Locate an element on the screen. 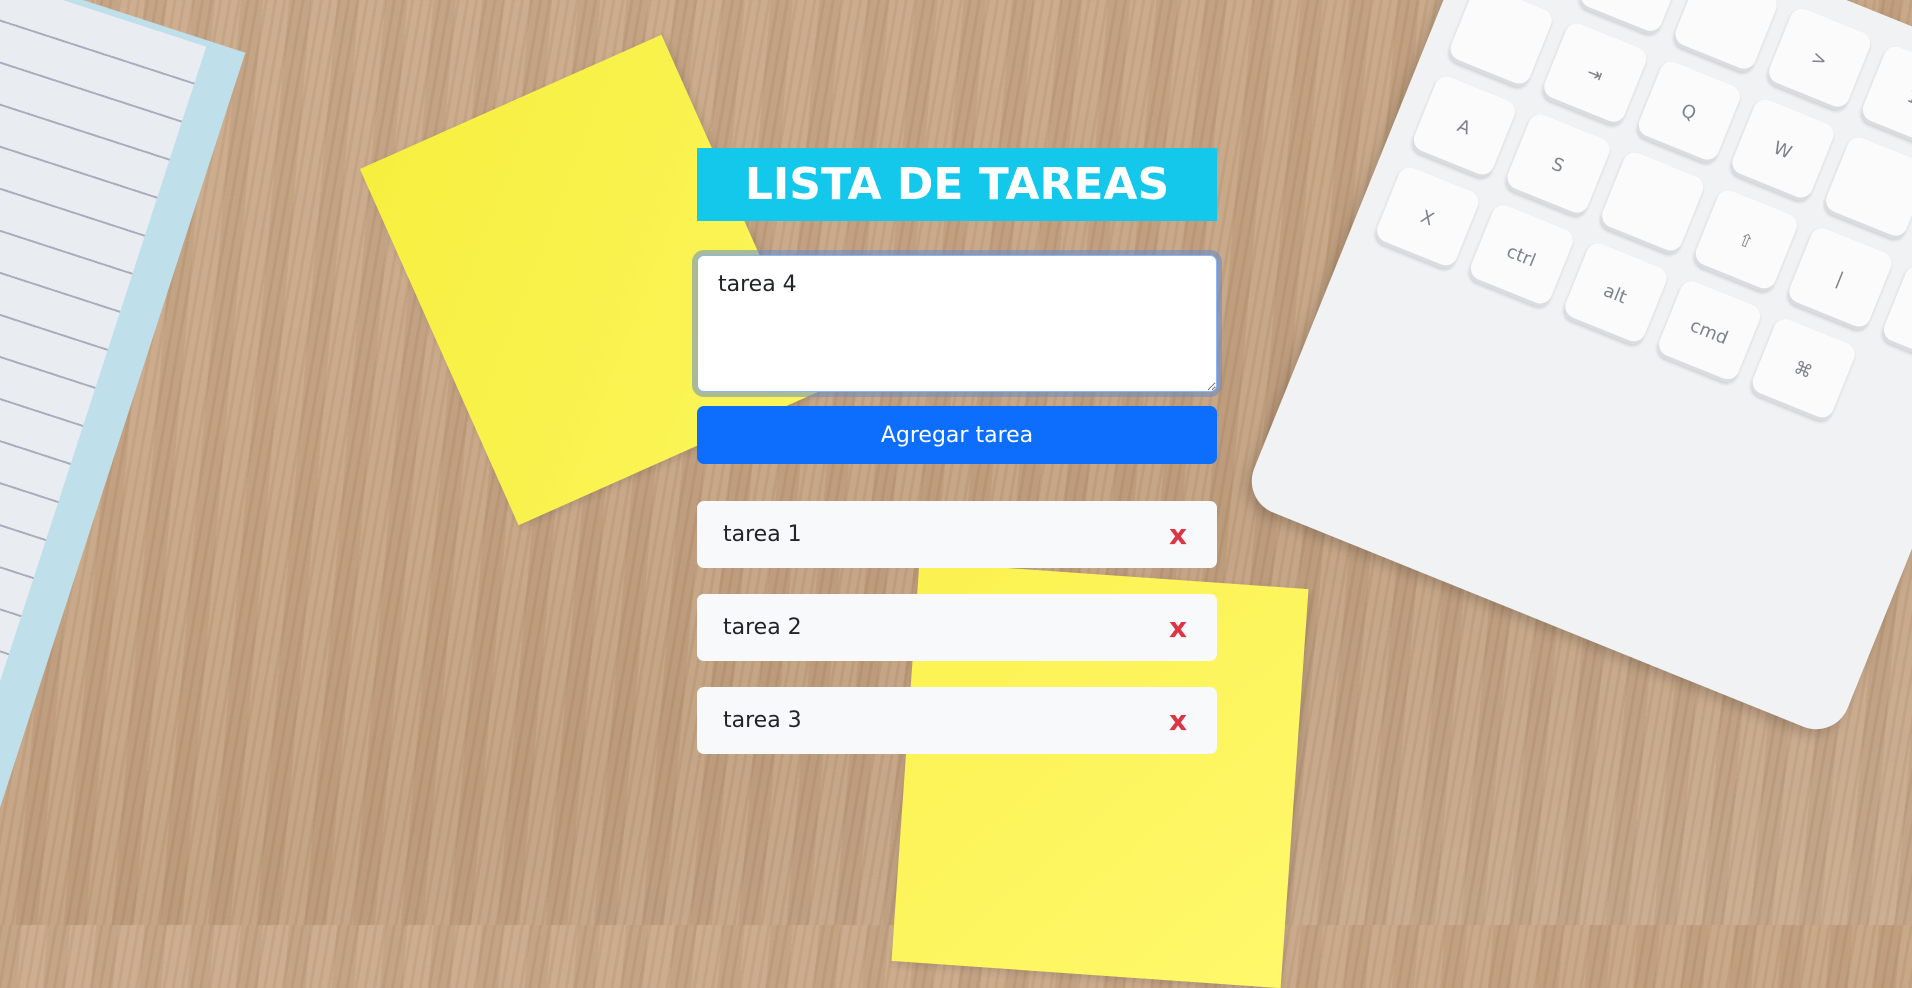 The height and width of the screenshot is (988, 1912). keyboard-key: alt is located at coordinates (1615, 293).